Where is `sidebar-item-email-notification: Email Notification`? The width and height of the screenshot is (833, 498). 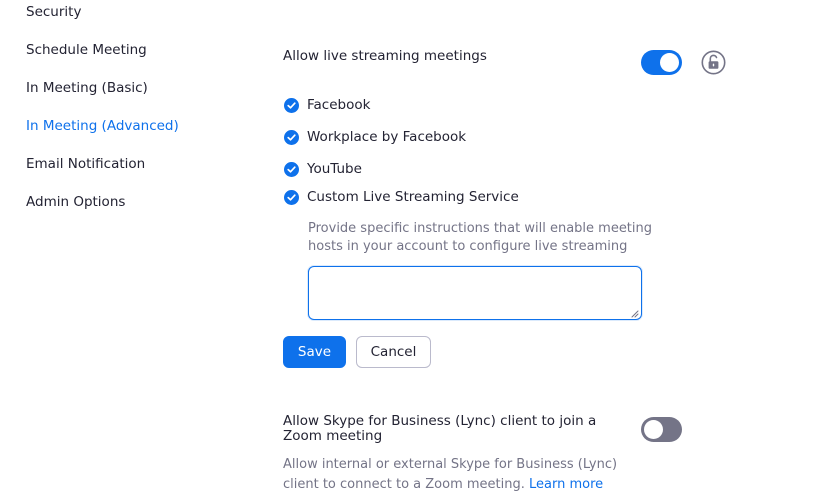
sidebar-item-email-notification: Email Notification is located at coordinates (85, 164).